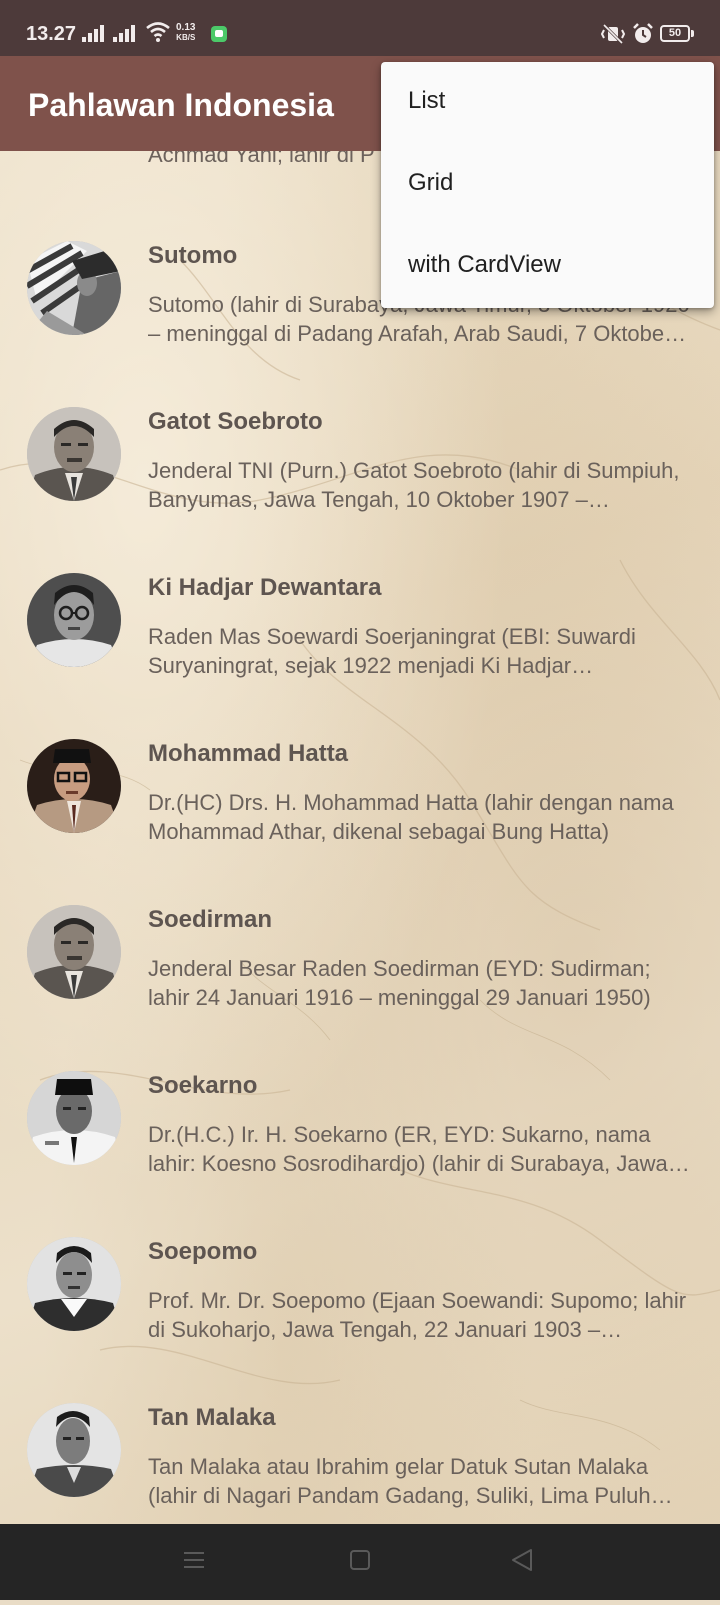 The height and width of the screenshot is (1605, 720). What do you see at coordinates (484, 264) in the screenshot?
I see `menu-item-label: with CardView` at bounding box center [484, 264].